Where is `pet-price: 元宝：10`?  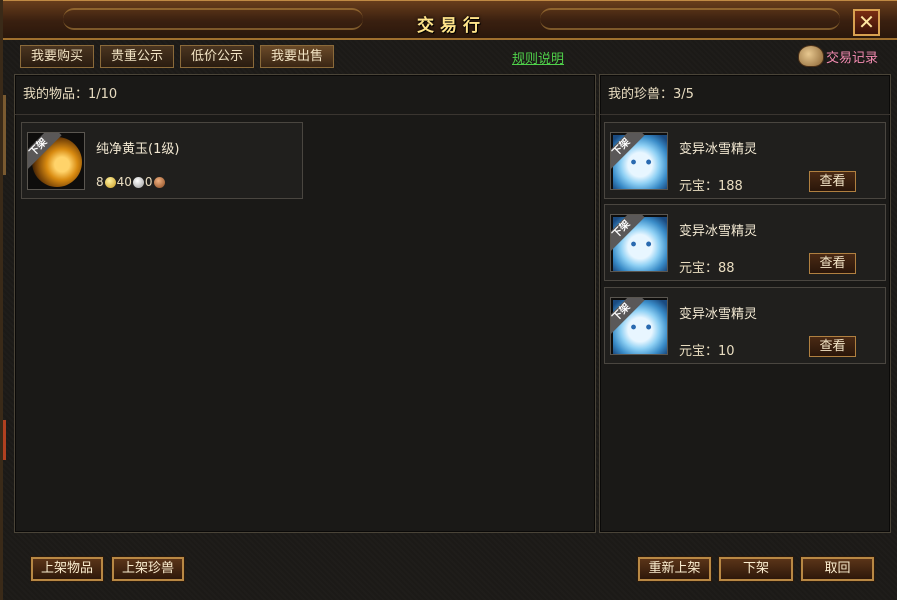 pet-price: 元宝：10 is located at coordinates (707, 349).